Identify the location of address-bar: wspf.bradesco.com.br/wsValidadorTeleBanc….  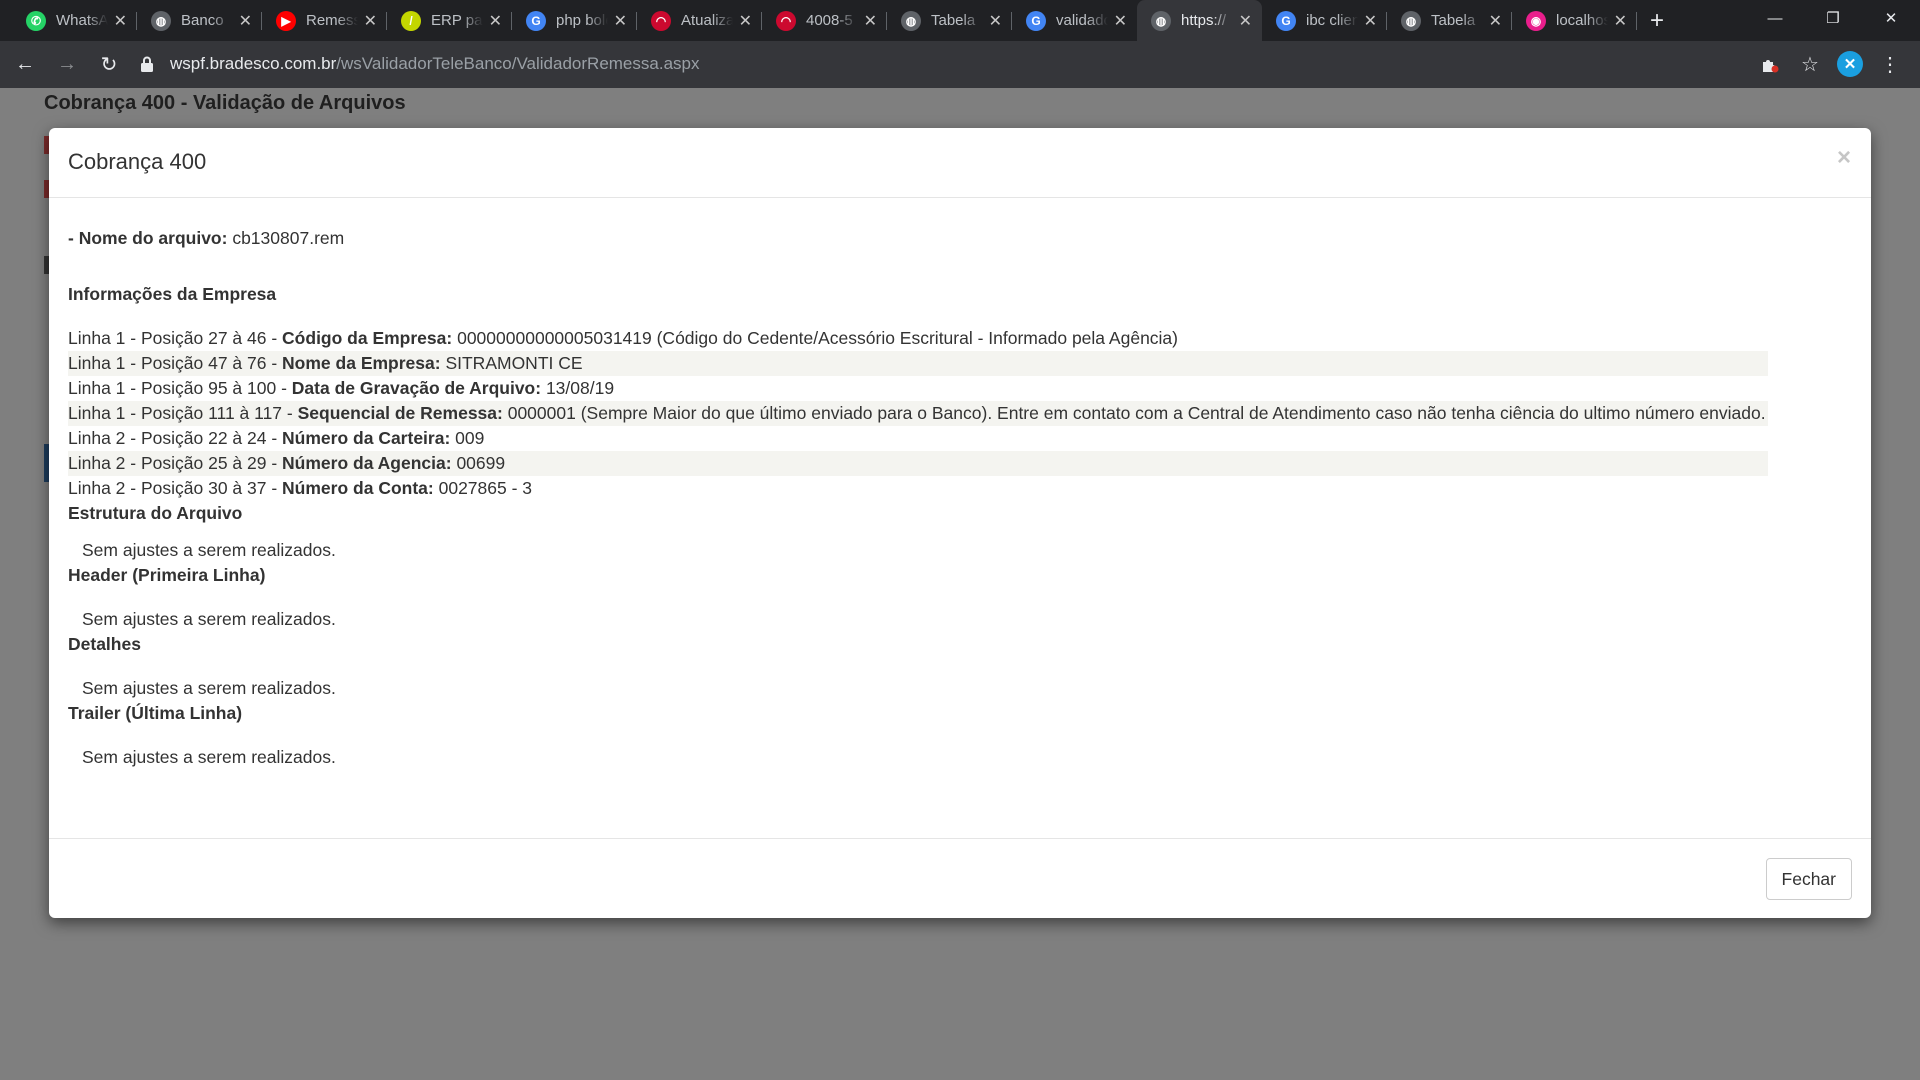
(940, 64).